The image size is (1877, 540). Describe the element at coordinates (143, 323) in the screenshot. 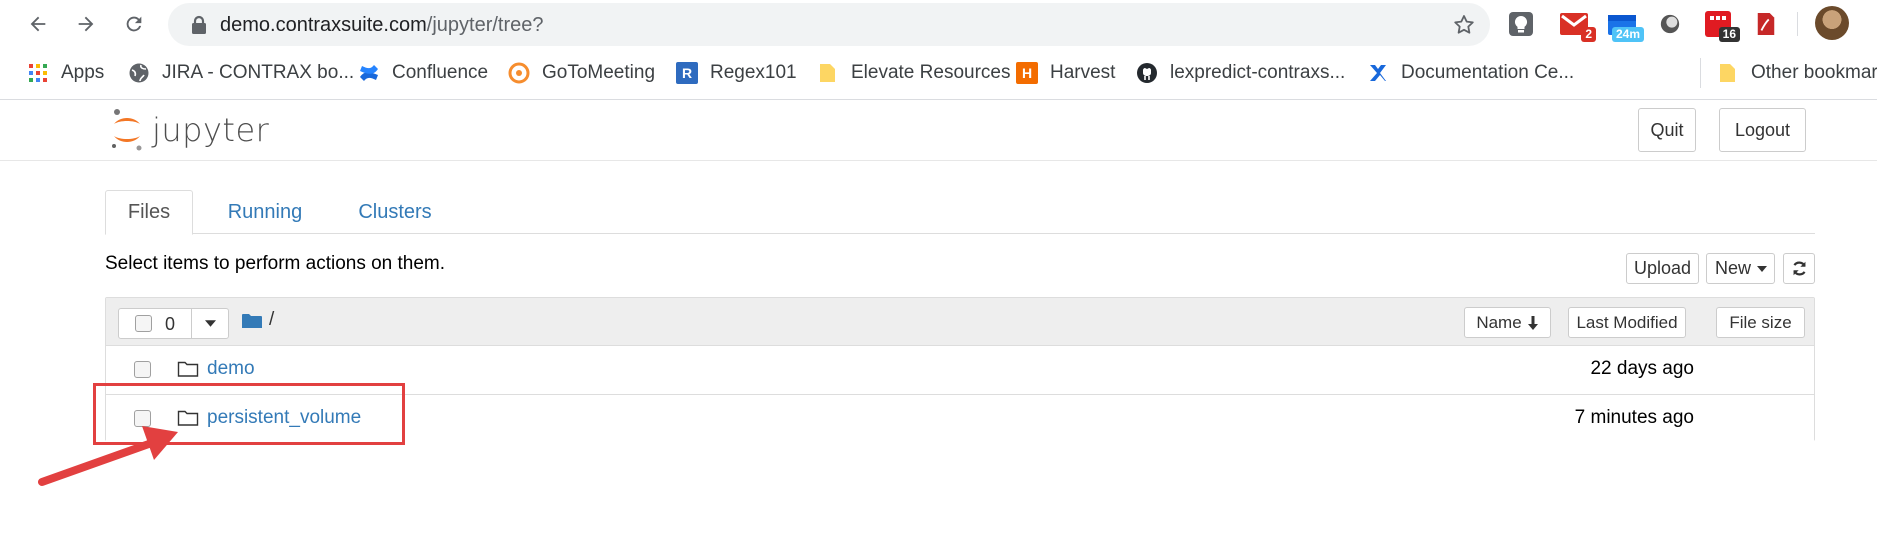

I see `select-all-checkbox` at that location.